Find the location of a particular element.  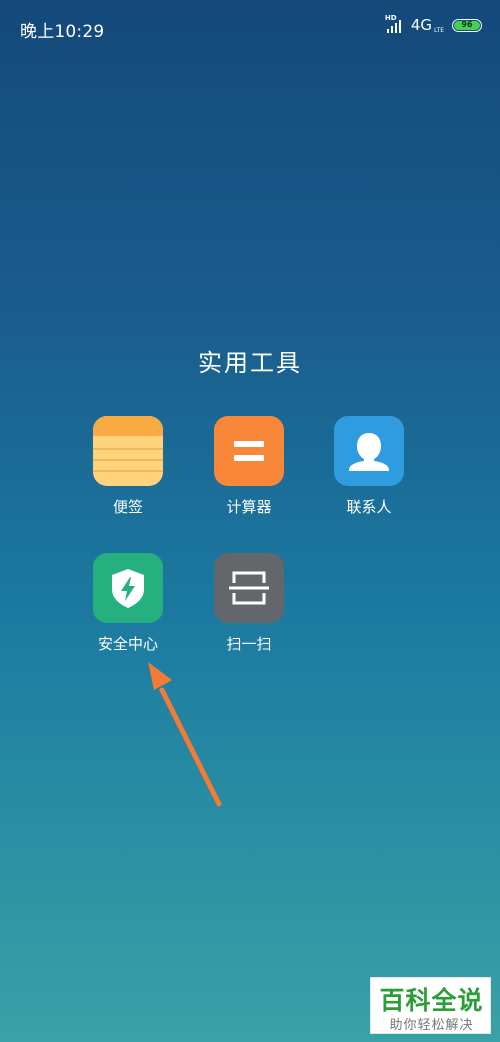

watermark-title: 百科全说 is located at coordinates (431, 1000).